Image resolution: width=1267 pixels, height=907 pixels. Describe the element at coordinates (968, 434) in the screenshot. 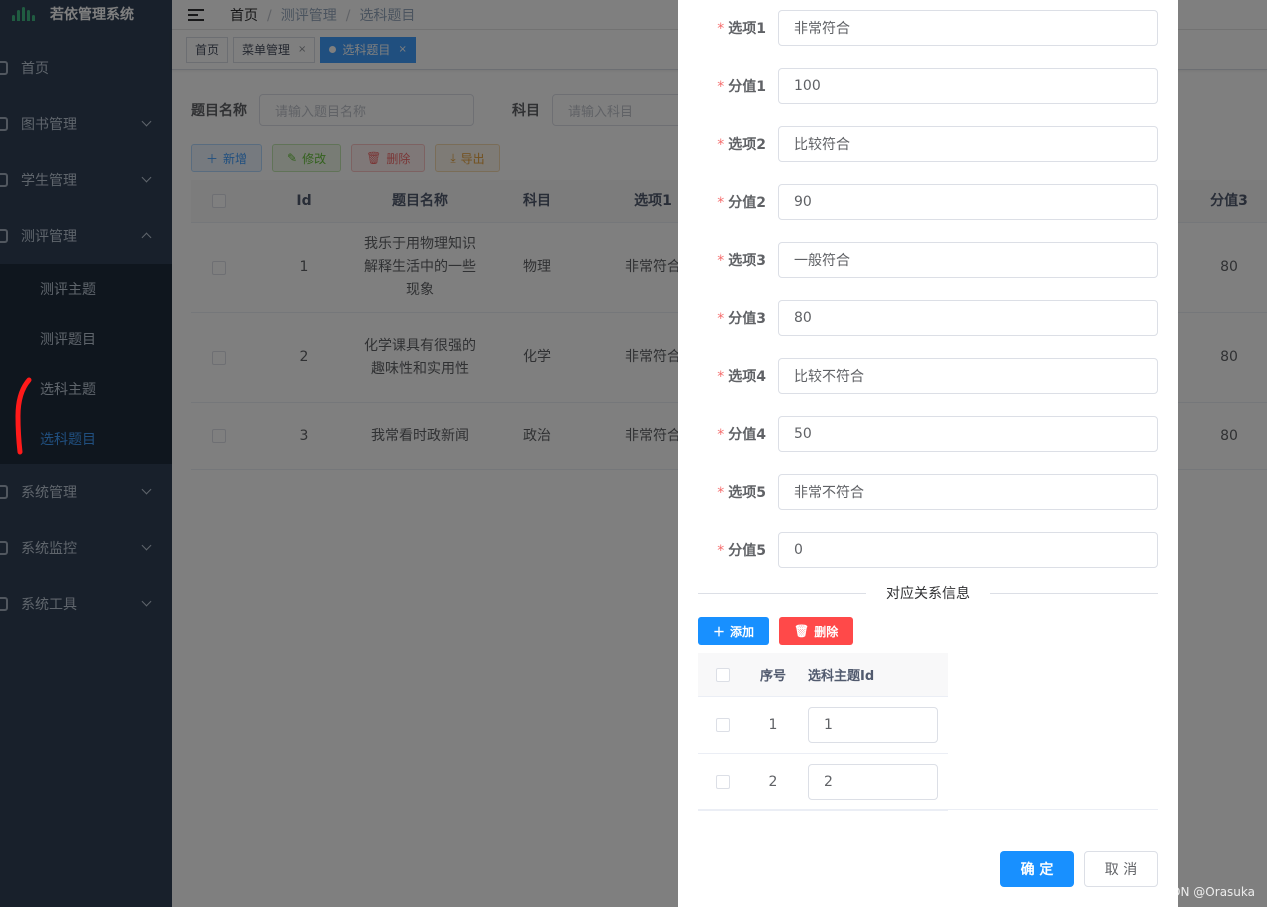

I see `score4-input: 50` at that location.